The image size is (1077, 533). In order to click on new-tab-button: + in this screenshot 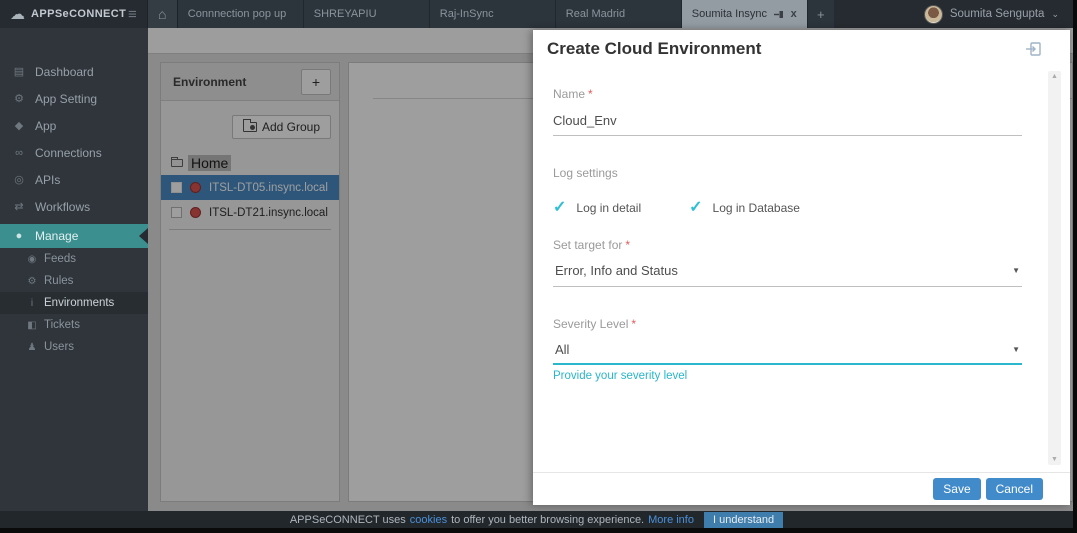, I will do `click(820, 14)`.